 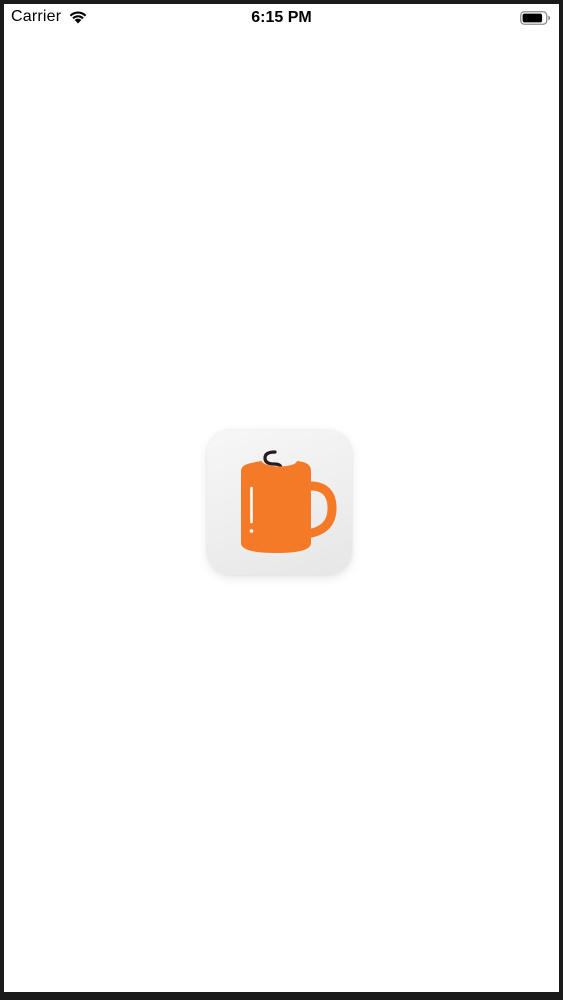 I want to click on status-bar: Carrier 6:15 PM, so click(x=281, y=19).